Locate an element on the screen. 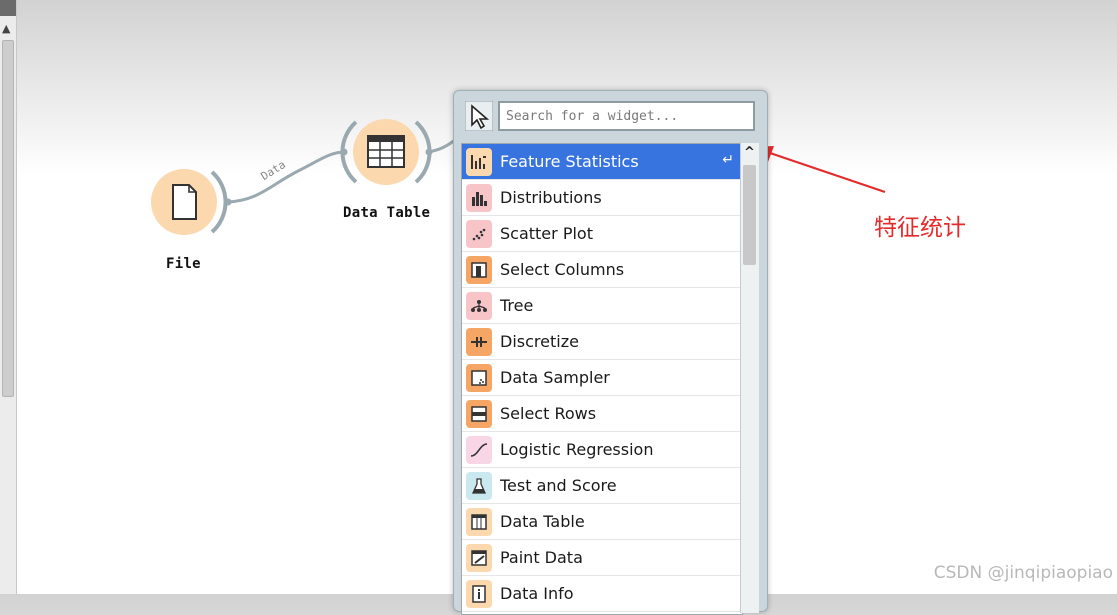 The height and width of the screenshot is (615, 1117). file-node is located at coordinates (184, 202).